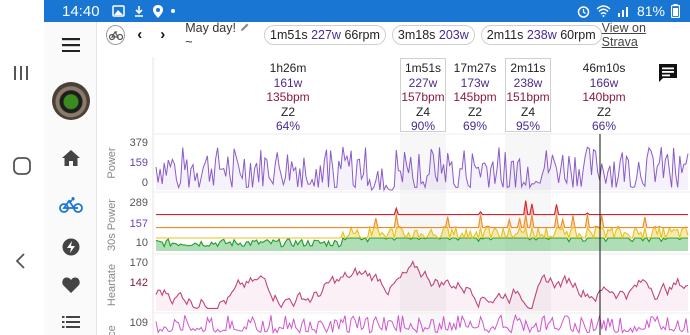  I want to click on sidebar-item-activities, so click(70, 205).